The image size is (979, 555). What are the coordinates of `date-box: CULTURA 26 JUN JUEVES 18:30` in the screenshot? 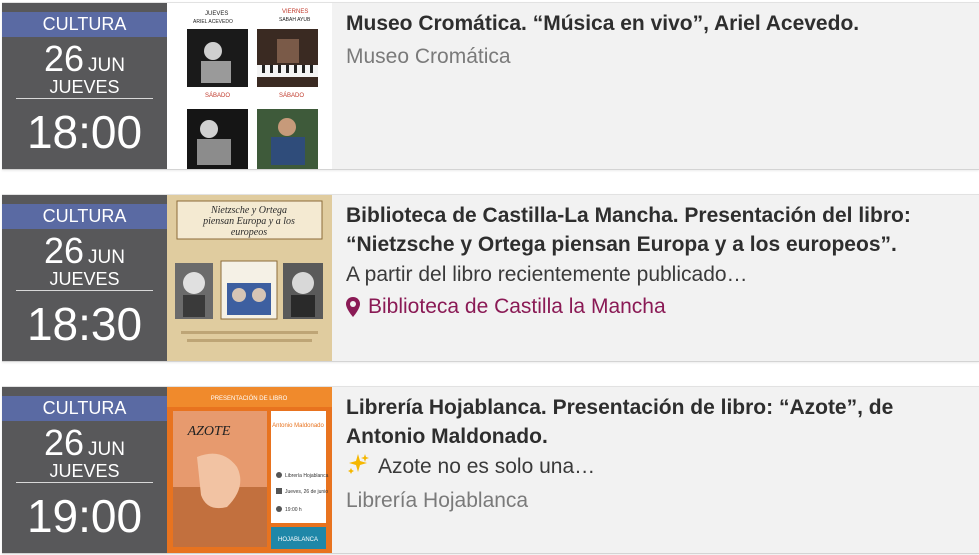 It's located at (84, 278).